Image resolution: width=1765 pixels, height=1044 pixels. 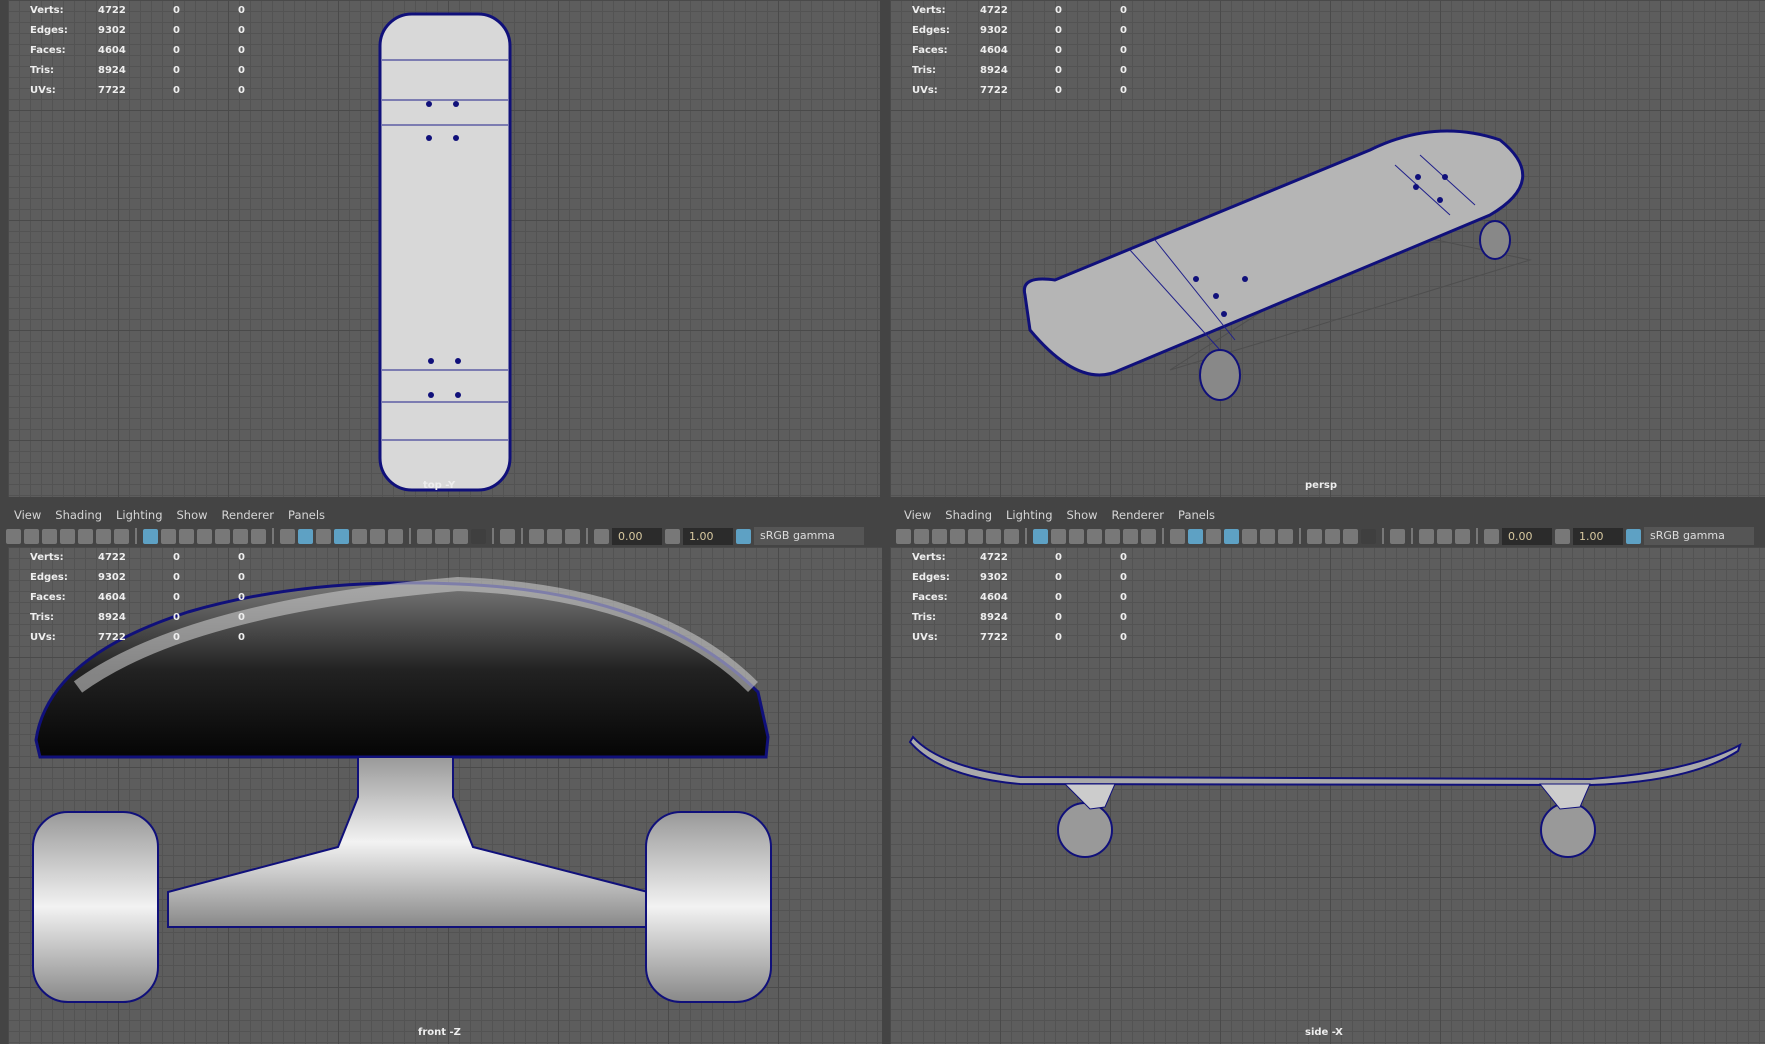 What do you see at coordinates (931, 577) in the screenshot?
I see `stat-label: Edges:` at bounding box center [931, 577].